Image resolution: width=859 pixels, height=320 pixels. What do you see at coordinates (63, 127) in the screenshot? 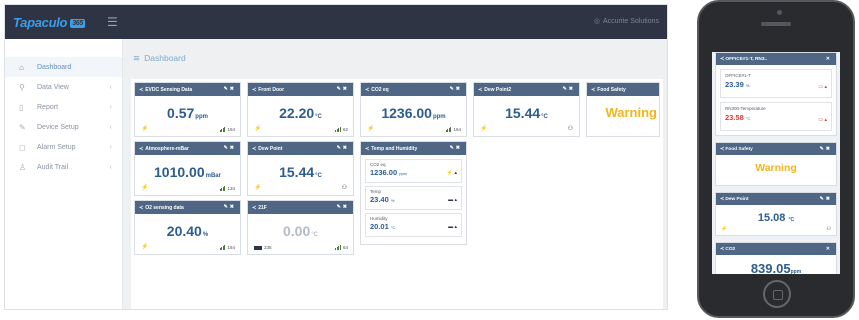
I see `sidebar-item-device-setup: ✎ Device Setup ‹` at bounding box center [63, 127].